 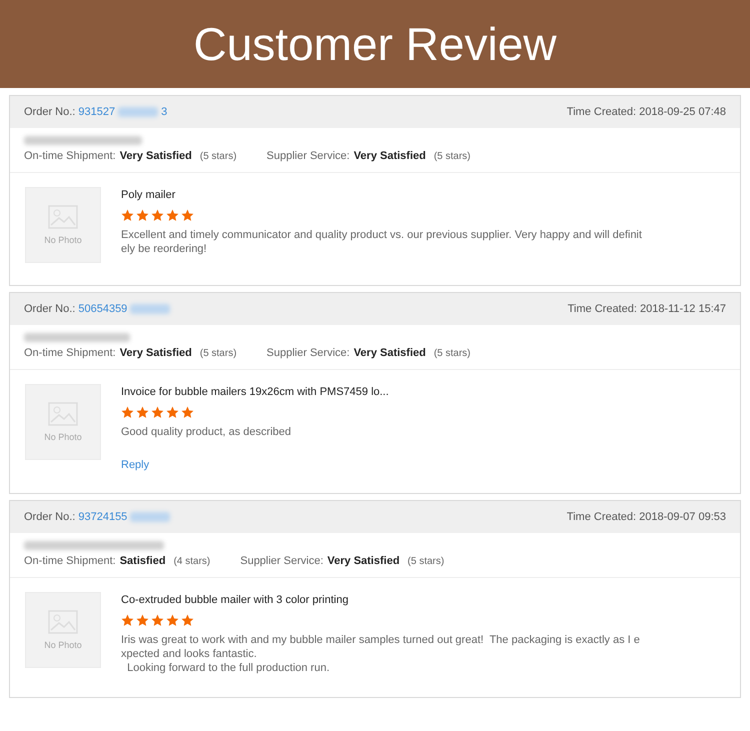 What do you see at coordinates (164, 112) in the screenshot?
I see `order-number: 3` at bounding box center [164, 112].